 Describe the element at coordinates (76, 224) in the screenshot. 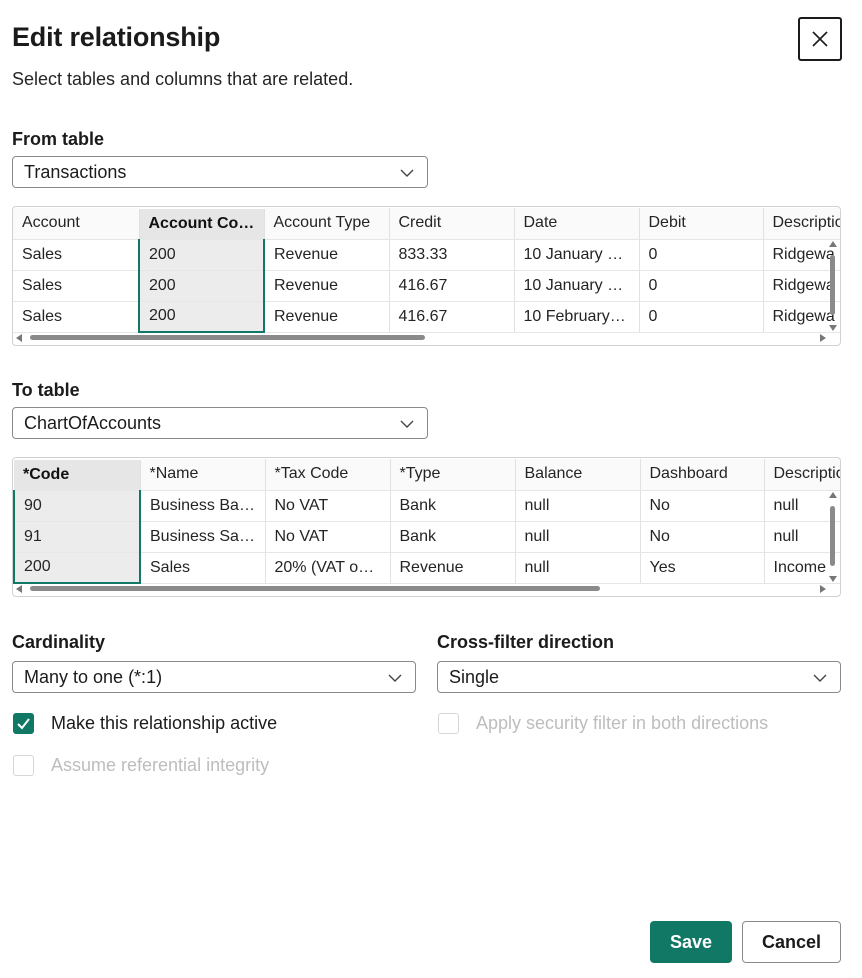

I see `column-header: Account` at that location.